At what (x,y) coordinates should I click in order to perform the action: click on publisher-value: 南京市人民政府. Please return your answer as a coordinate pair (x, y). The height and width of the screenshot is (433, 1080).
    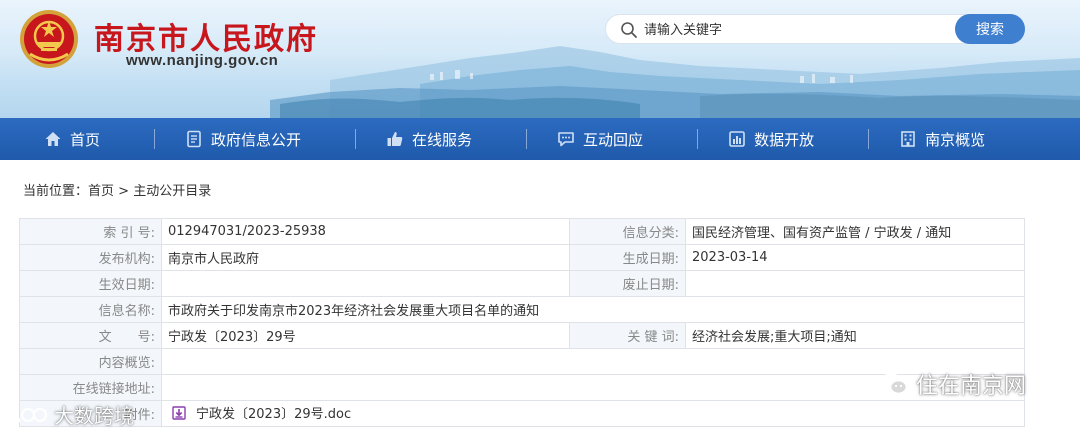
    Looking at the image, I should click on (365, 257).